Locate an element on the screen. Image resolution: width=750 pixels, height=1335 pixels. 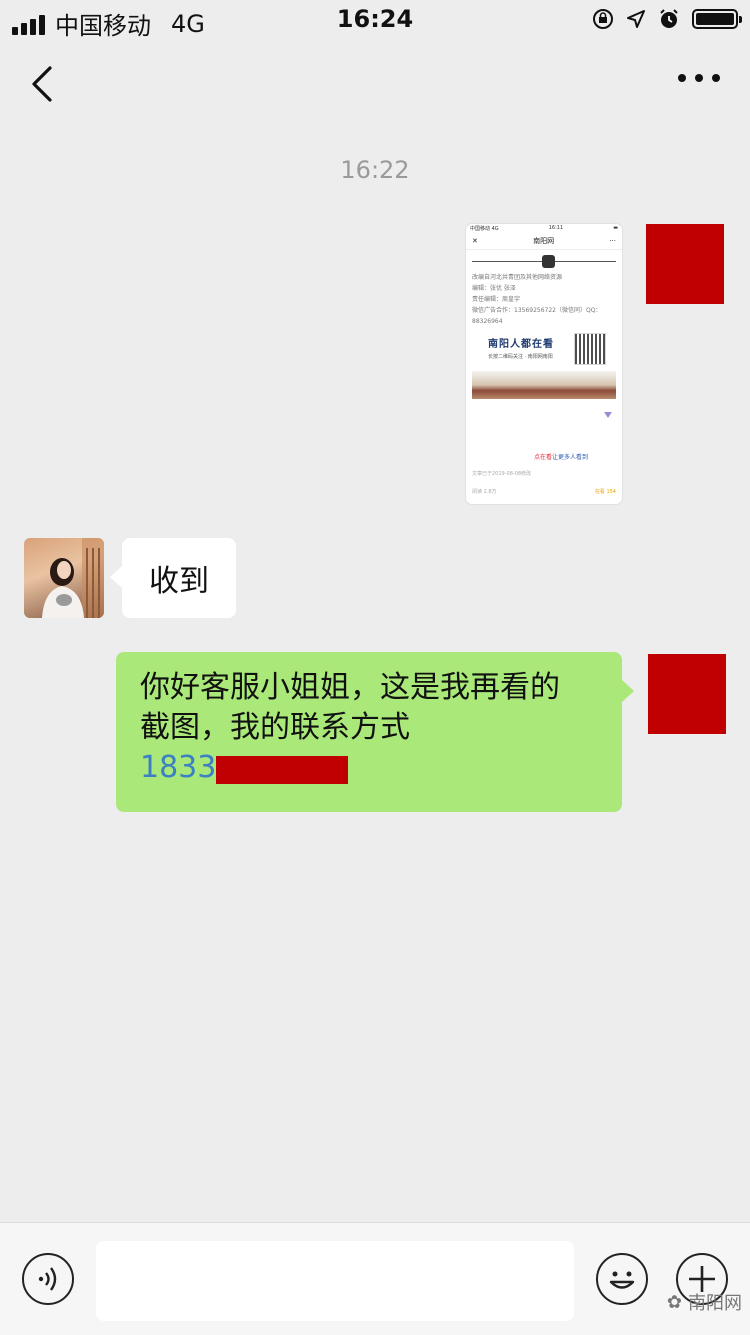
mini-line: 微信广告合作：13569256722（微信同）QQ： is located at coordinates (537, 310).